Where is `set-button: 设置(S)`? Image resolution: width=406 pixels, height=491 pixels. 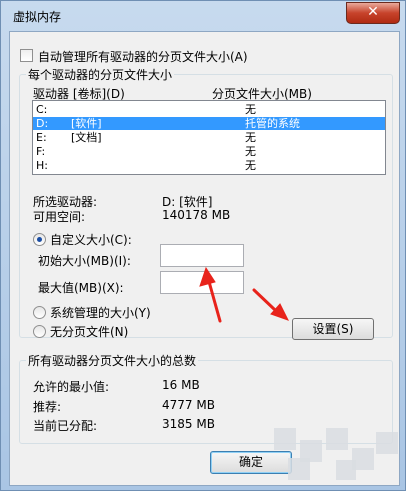
set-button: 设置(S) is located at coordinates (333, 329).